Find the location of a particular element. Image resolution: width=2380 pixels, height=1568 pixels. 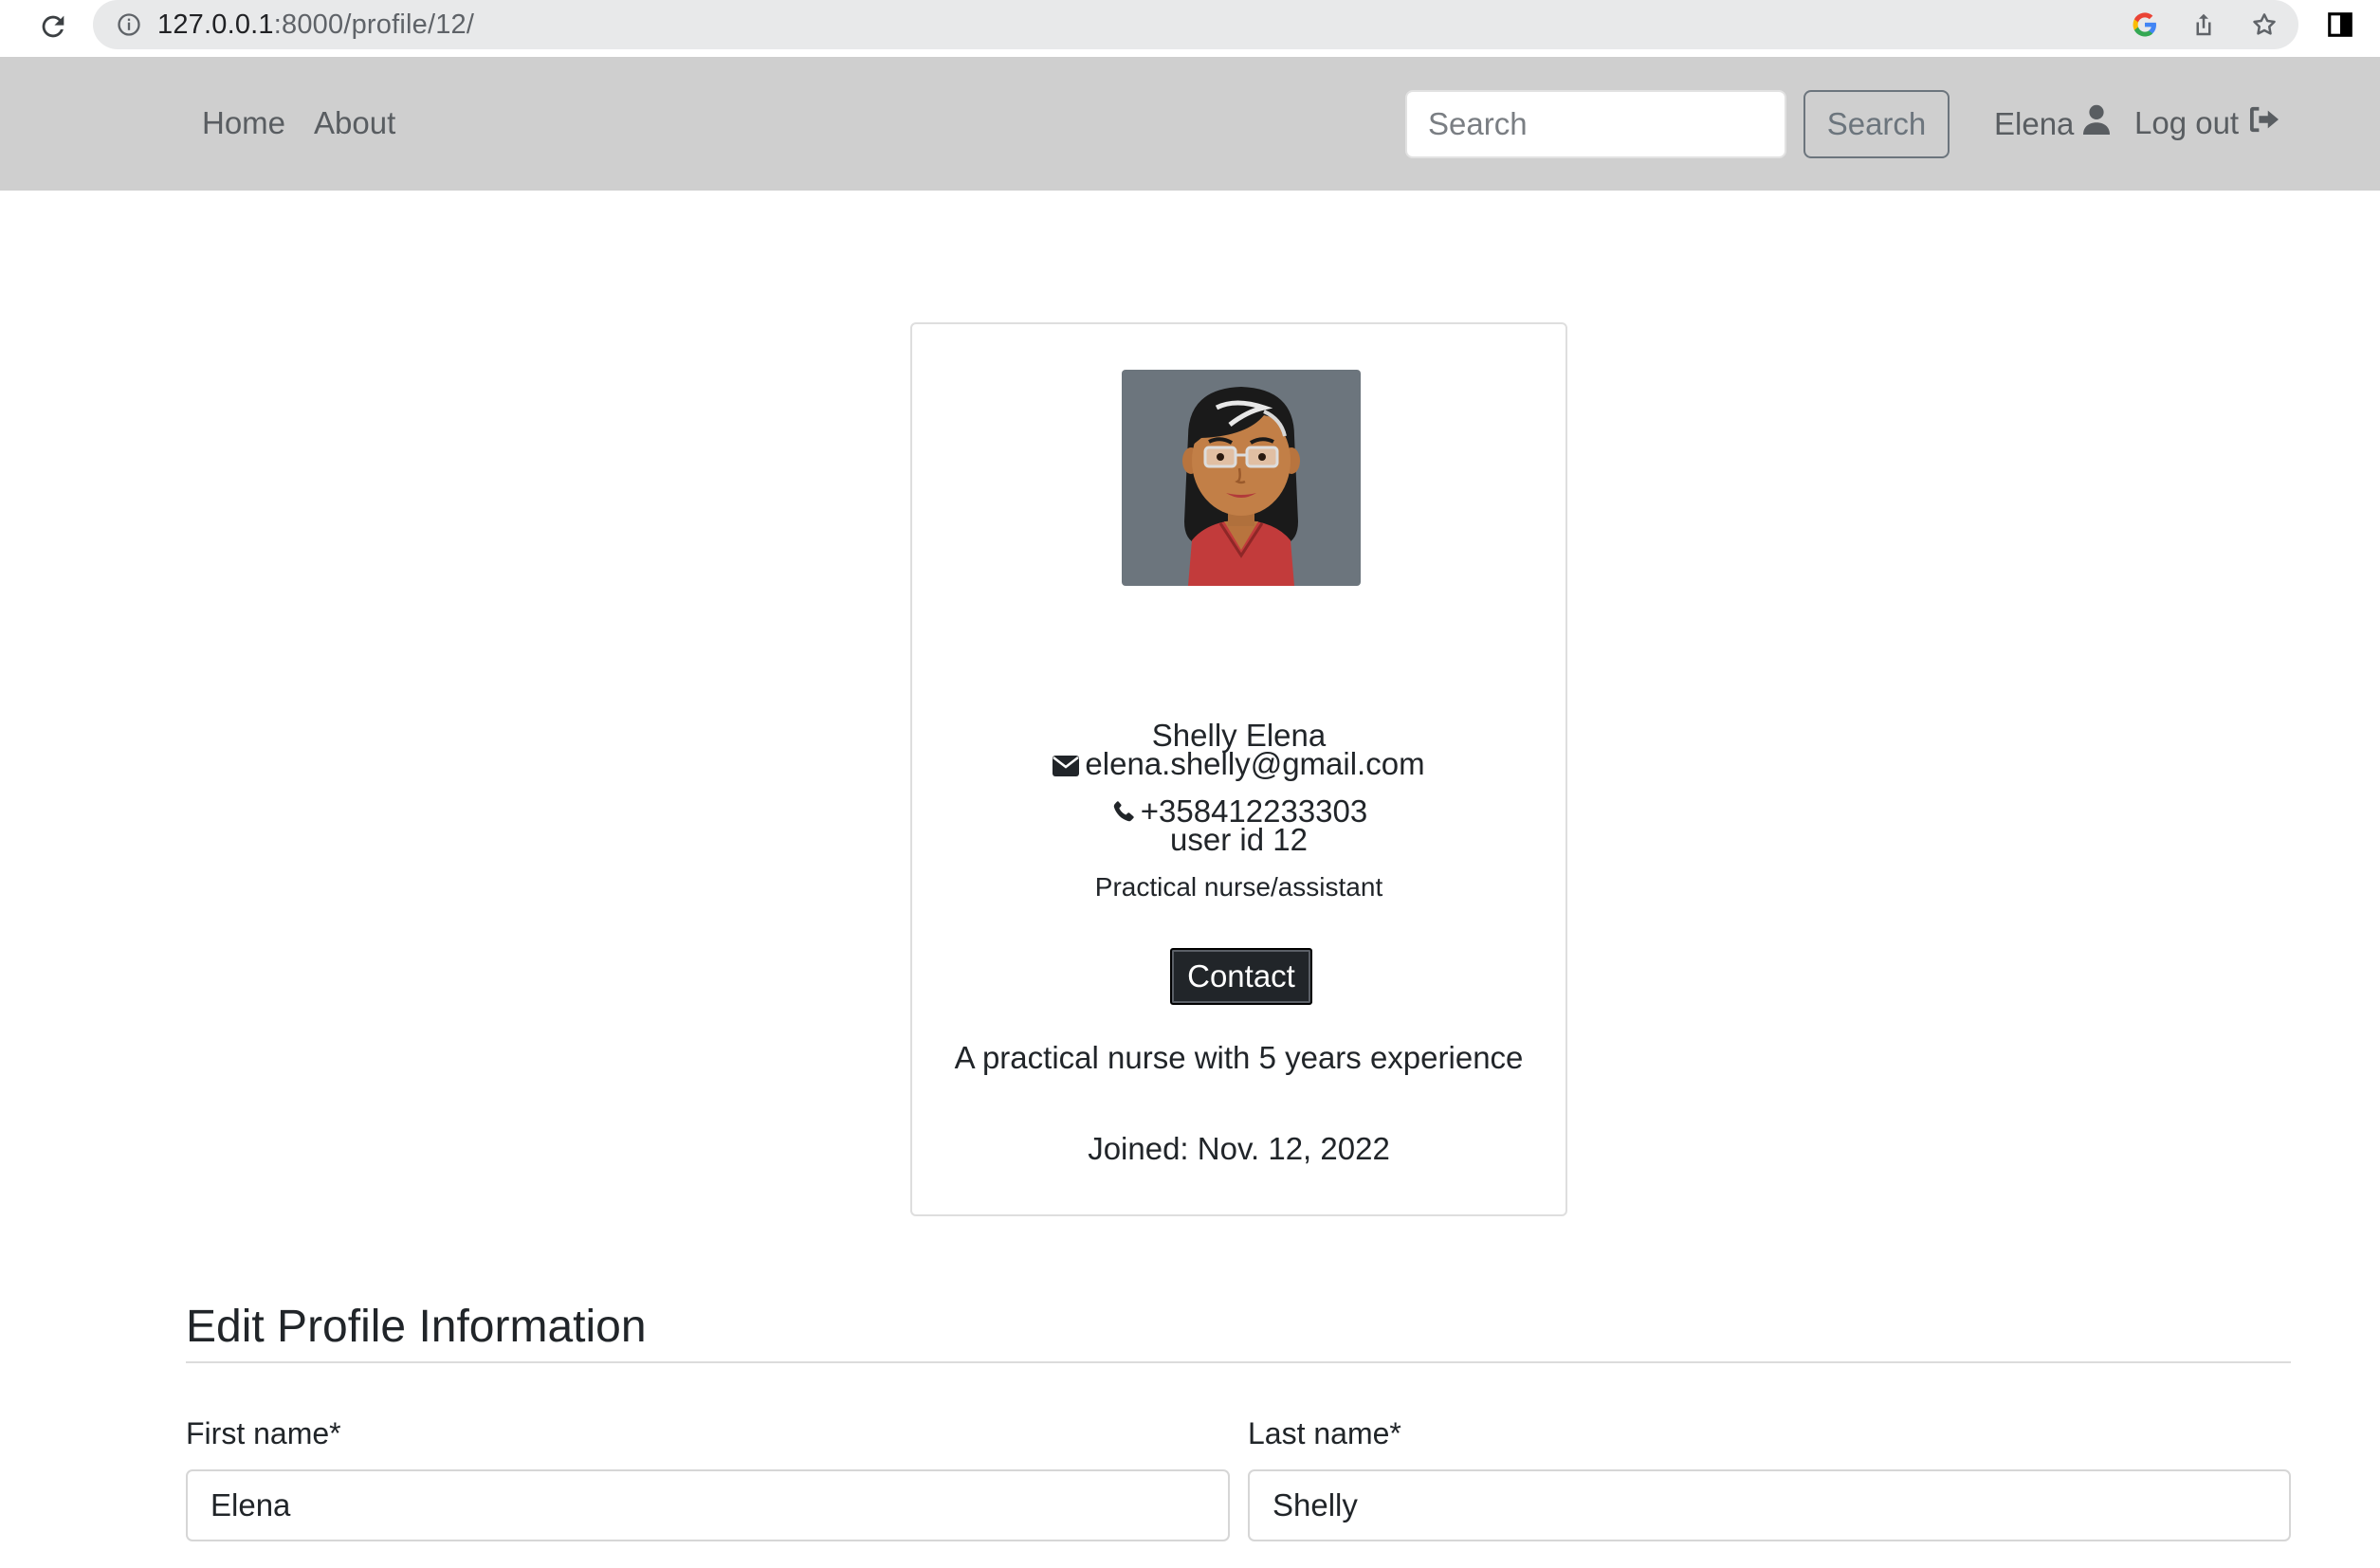

google-icon is located at coordinates (2145, 25).